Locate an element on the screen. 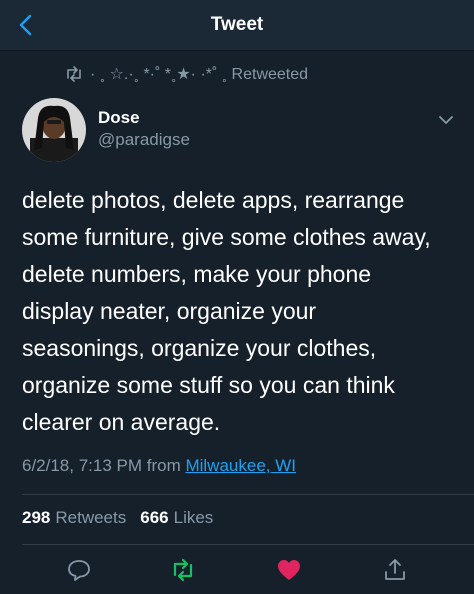  reply-button is located at coordinates (79, 570).